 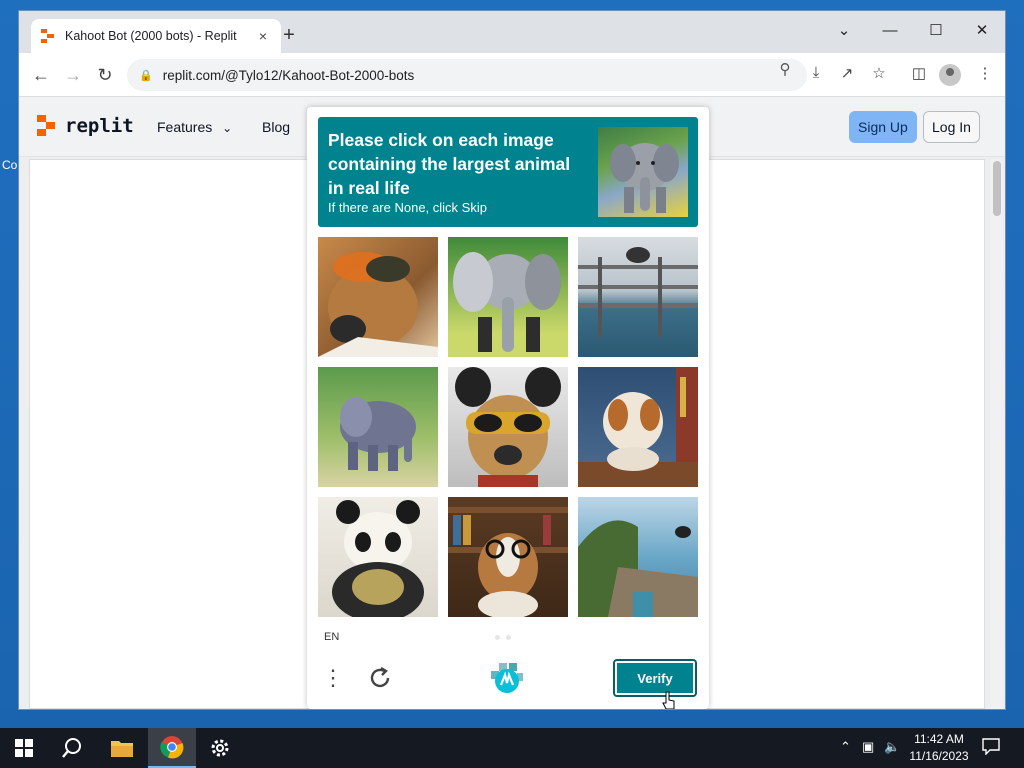 I want to click on scrollbar, so click(x=997, y=434).